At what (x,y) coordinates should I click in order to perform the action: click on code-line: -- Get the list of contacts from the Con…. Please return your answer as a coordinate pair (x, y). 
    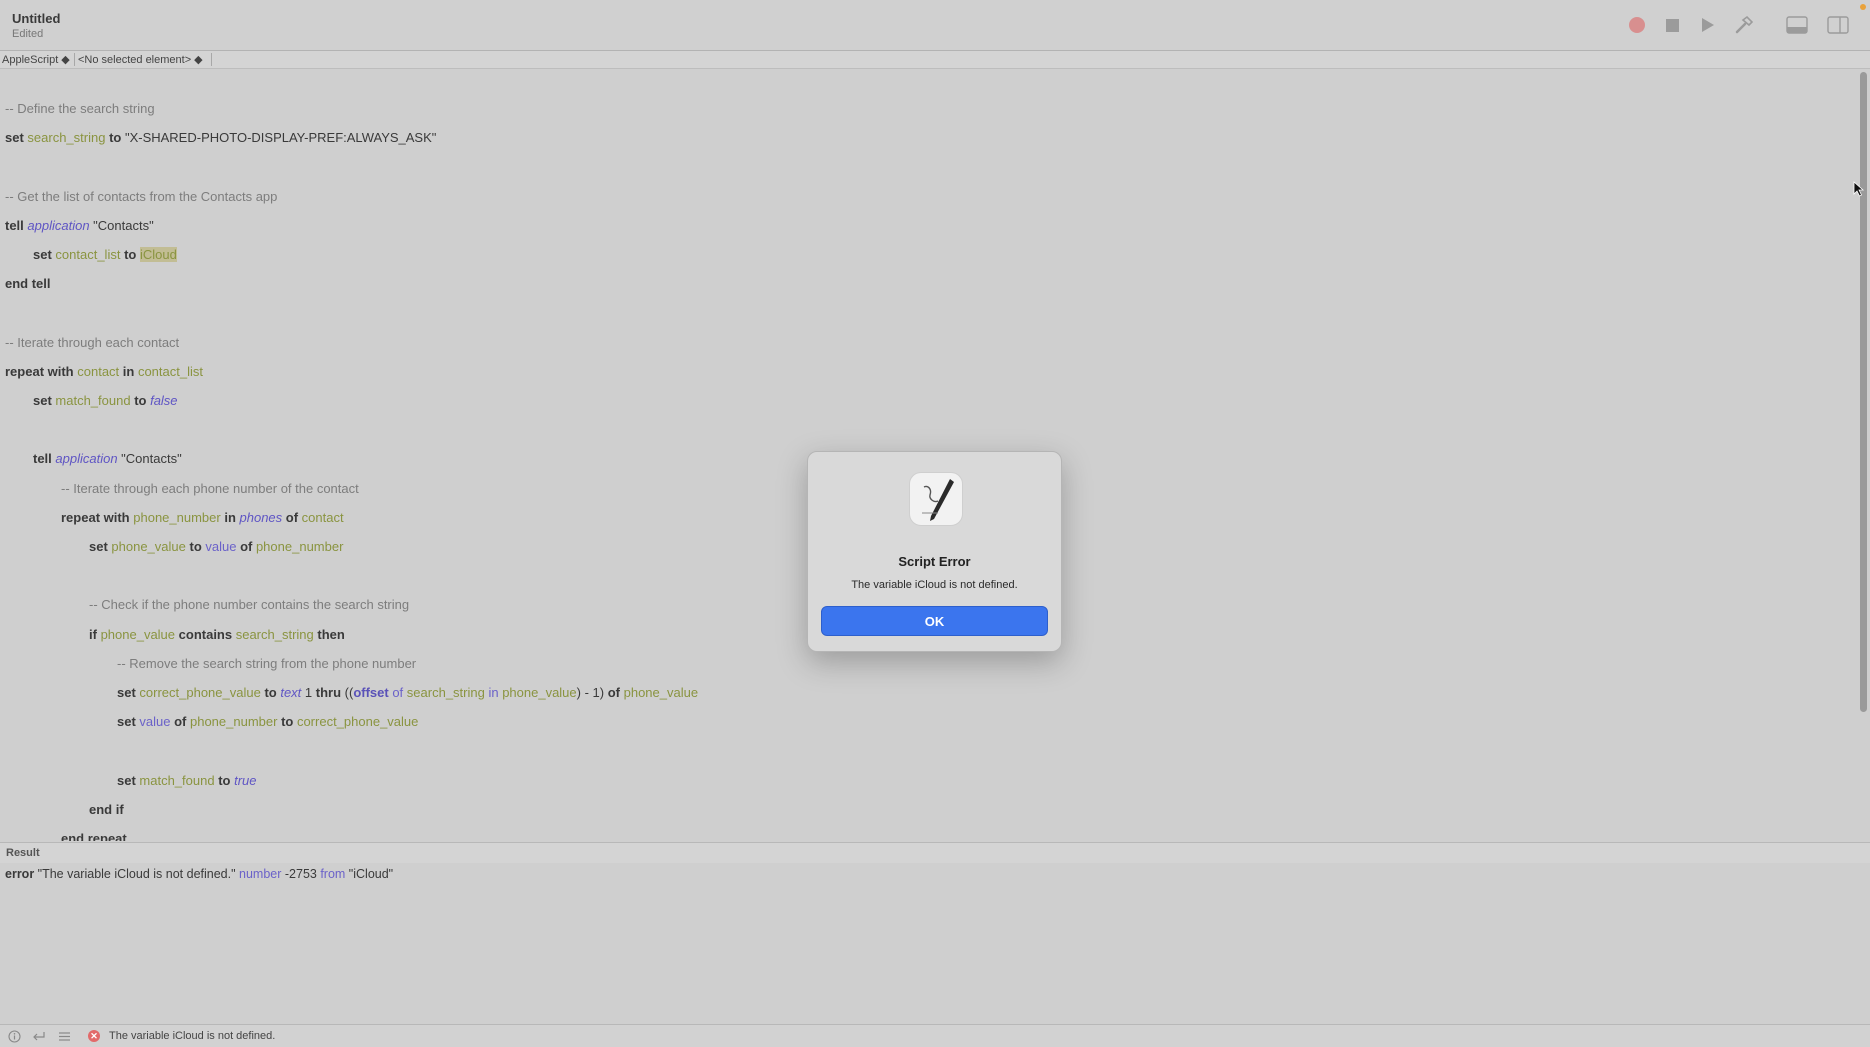
    Looking at the image, I should click on (141, 196).